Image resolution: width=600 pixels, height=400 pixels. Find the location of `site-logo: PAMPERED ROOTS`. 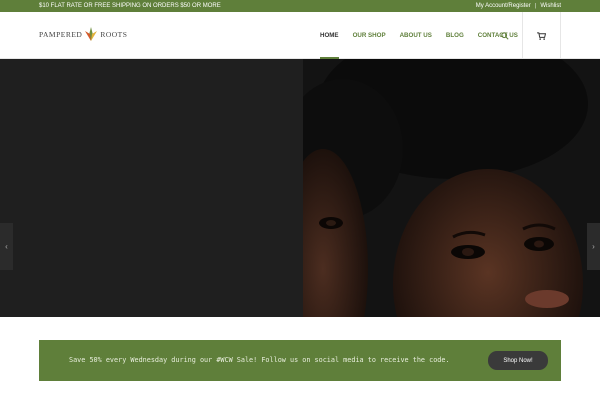

site-logo: PAMPERED ROOTS is located at coordinates (83, 34).